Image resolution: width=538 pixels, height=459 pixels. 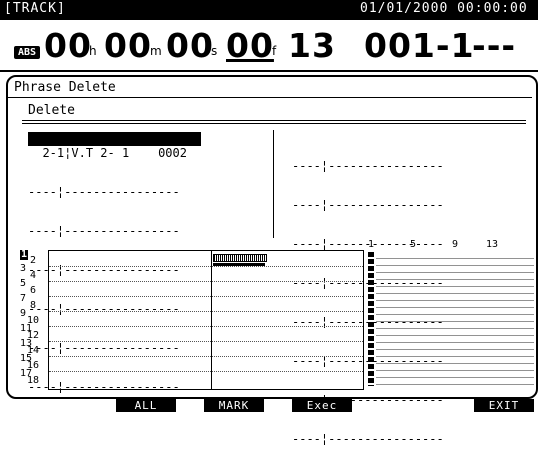 I want to click on time-counter: ABS 00 h 00 m 00 s 00 f 13 001-1 ---, so click(x=276, y=46).